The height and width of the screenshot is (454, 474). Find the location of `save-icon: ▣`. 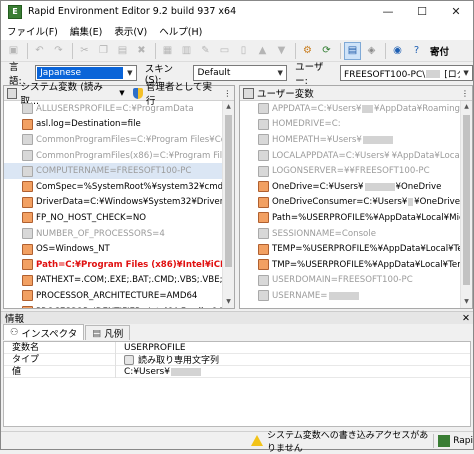

save-icon: ▣ is located at coordinates (13, 51).